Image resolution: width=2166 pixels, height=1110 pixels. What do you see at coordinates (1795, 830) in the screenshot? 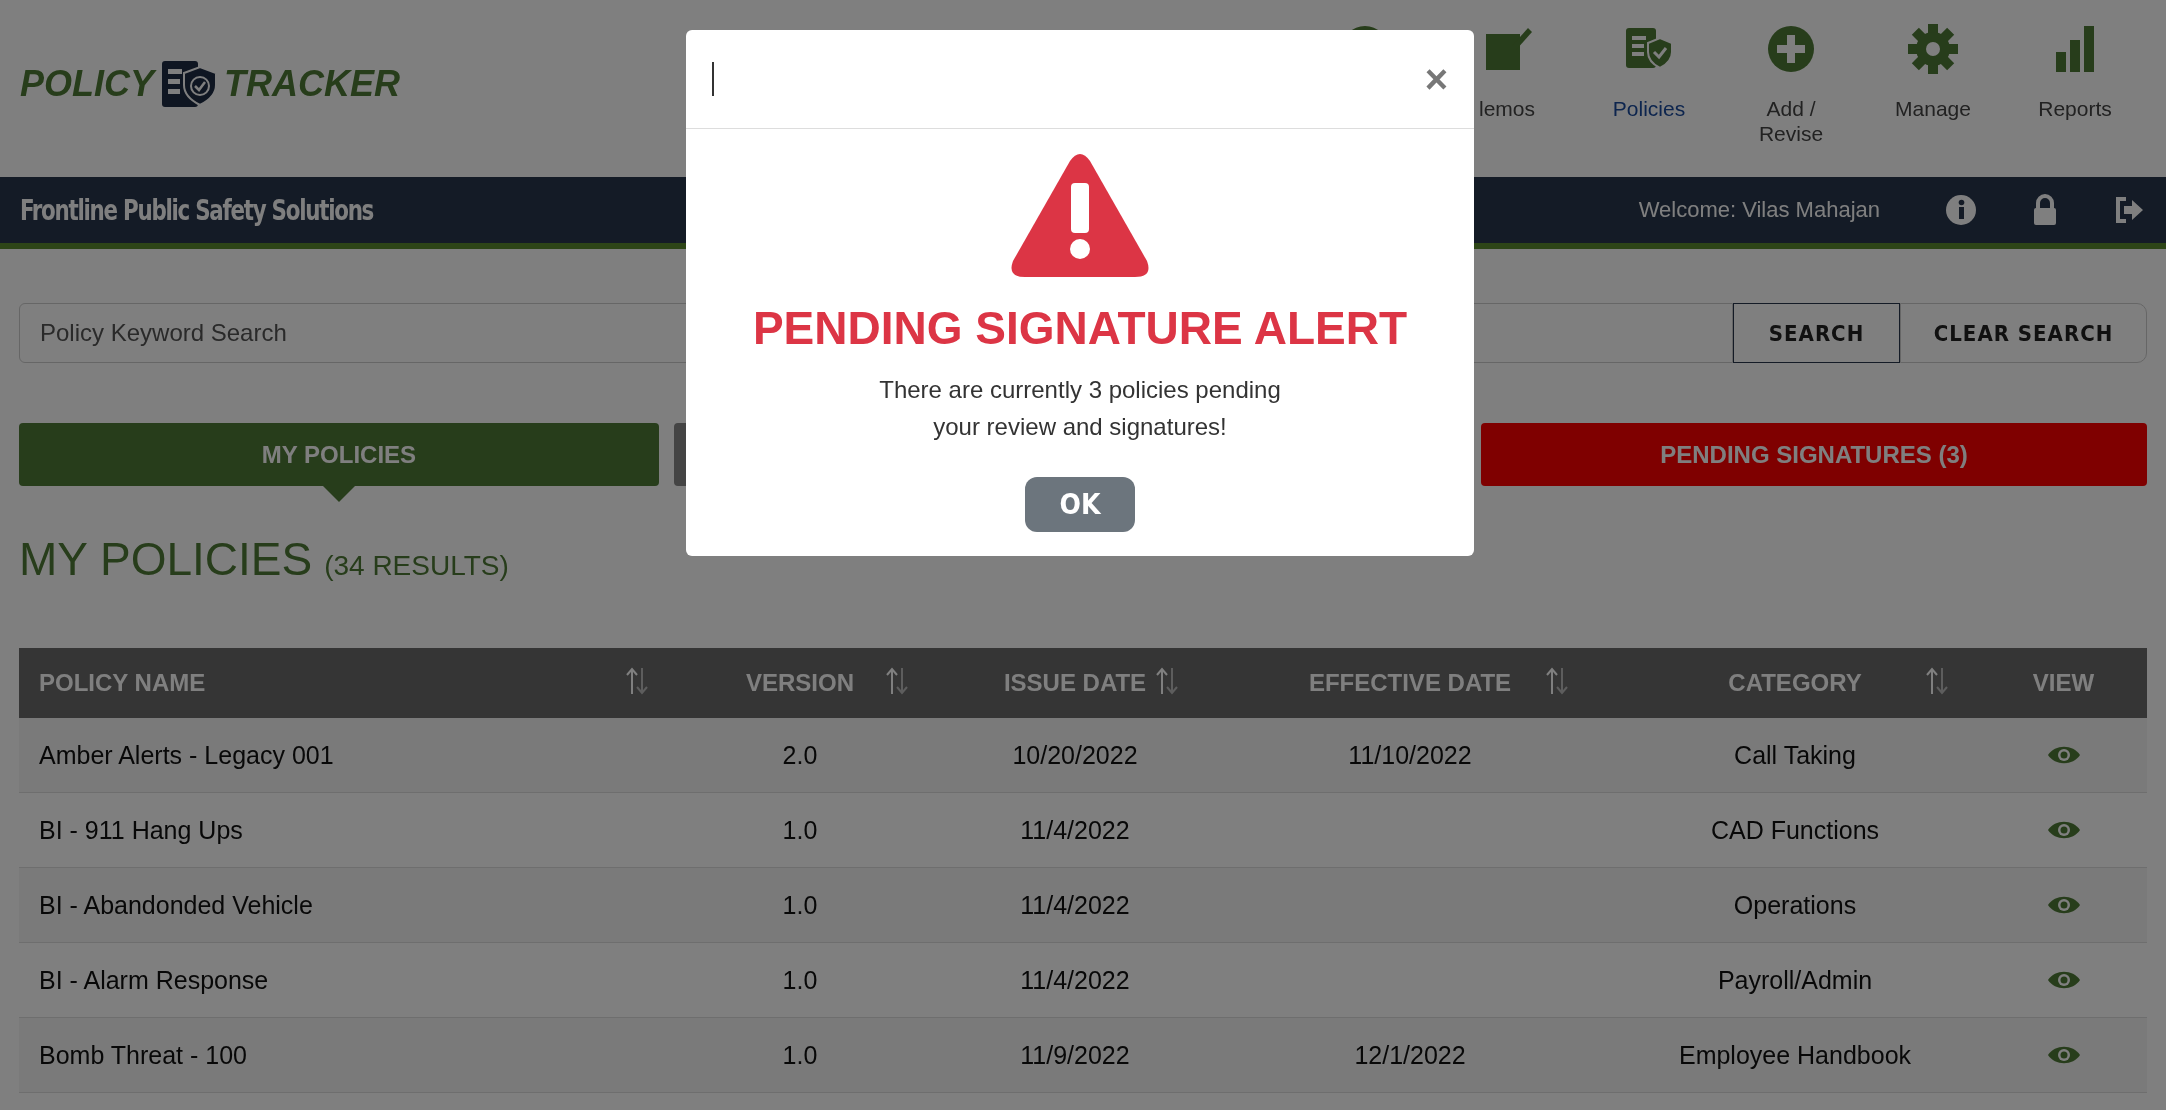
I see `table-cell: CAD Functions` at bounding box center [1795, 830].